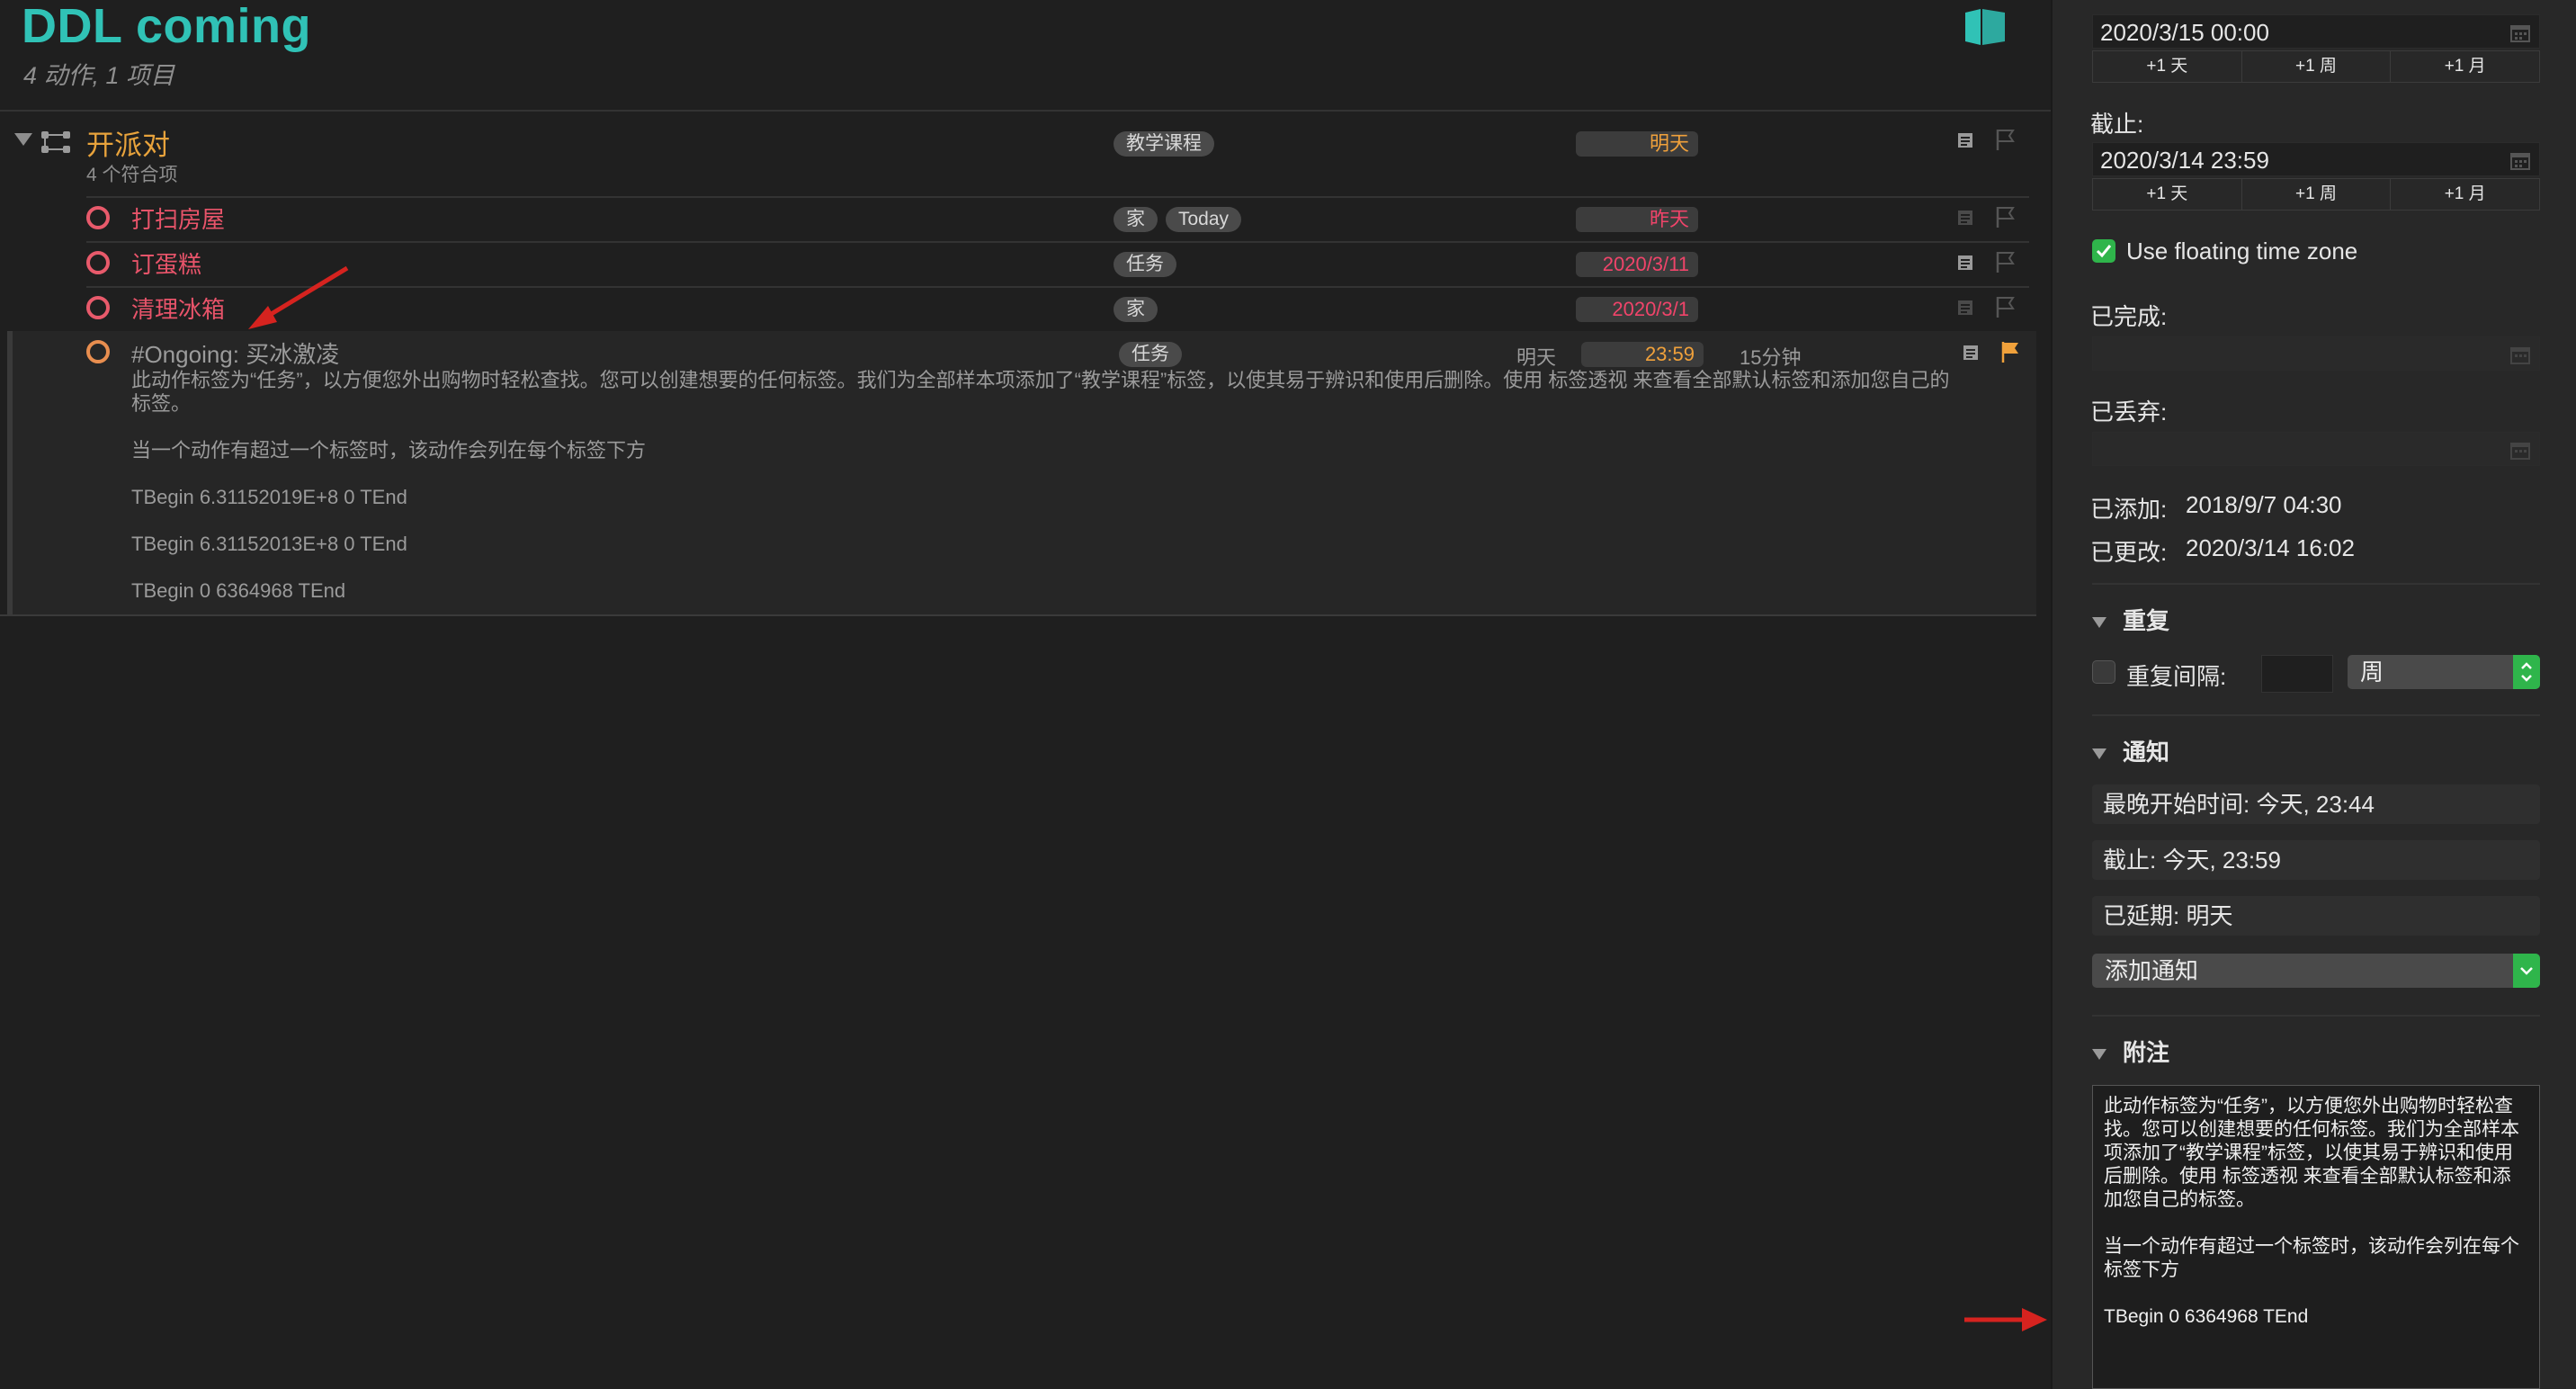 Image resolution: width=2576 pixels, height=1389 pixels. I want to click on repeat-checkbox, so click(2103, 672).